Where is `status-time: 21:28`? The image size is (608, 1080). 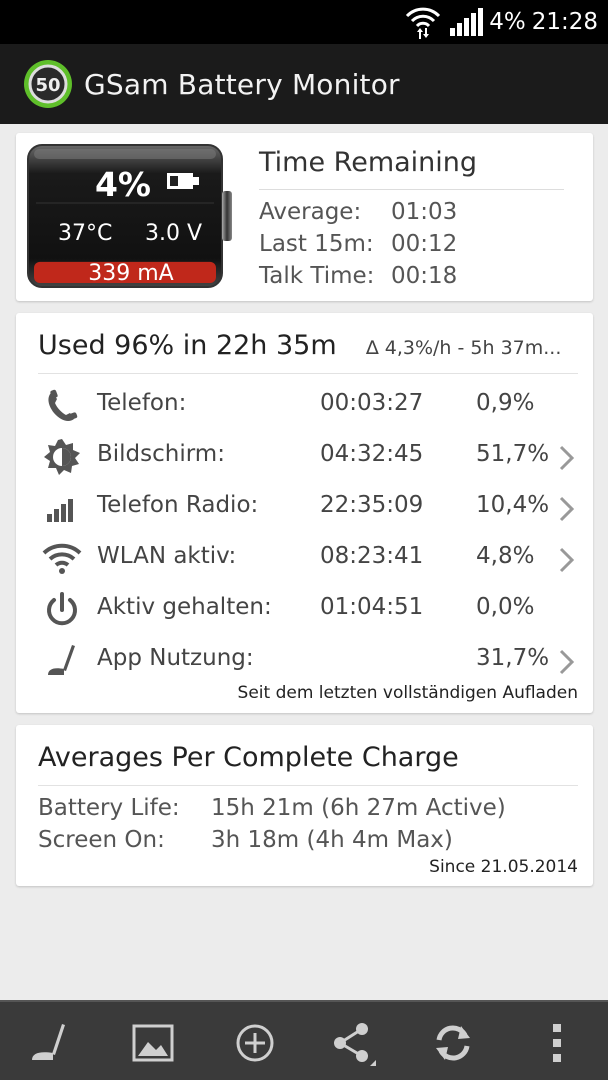 status-time: 21:28 is located at coordinates (564, 22).